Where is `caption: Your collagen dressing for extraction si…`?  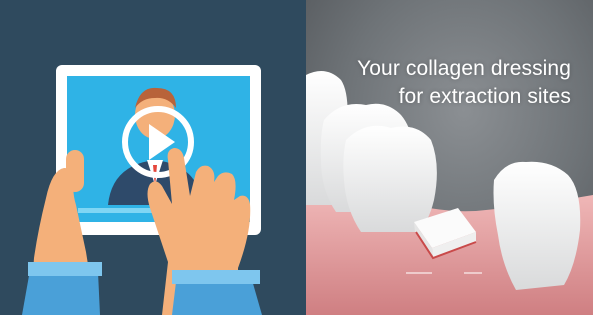 caption: Your collagen dressing for extraction si… is located at coordinates (451, 83).